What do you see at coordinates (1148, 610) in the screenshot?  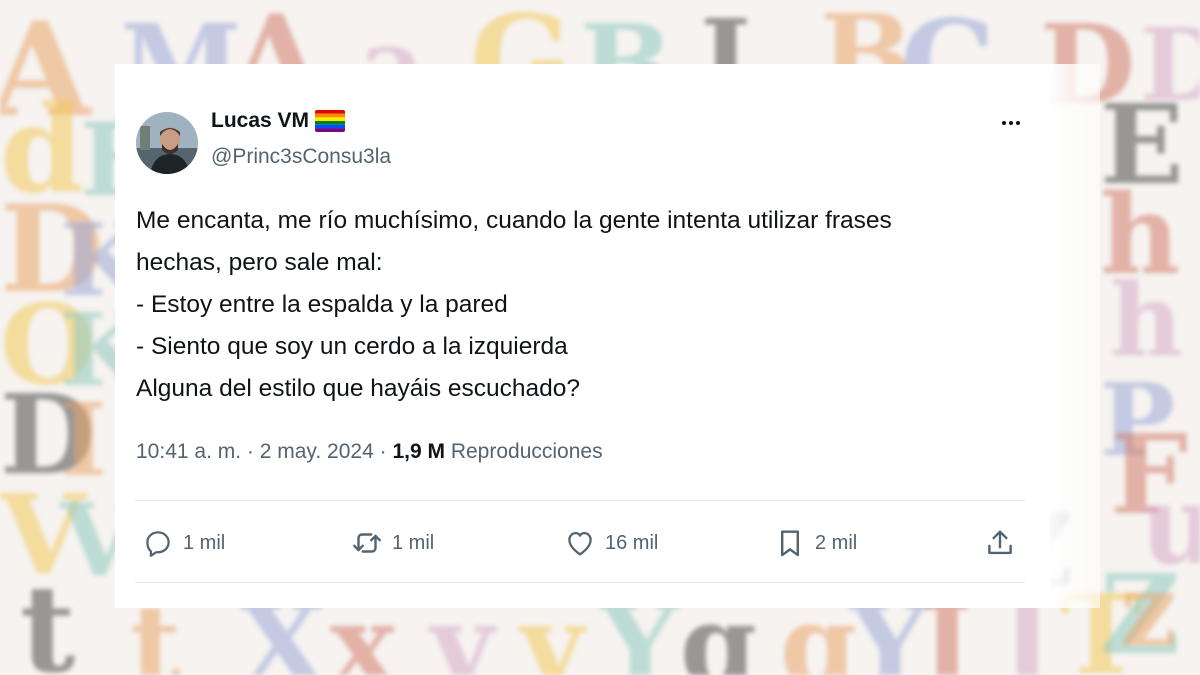 I see `background-letter: z` at bounding box center [1148, 610].